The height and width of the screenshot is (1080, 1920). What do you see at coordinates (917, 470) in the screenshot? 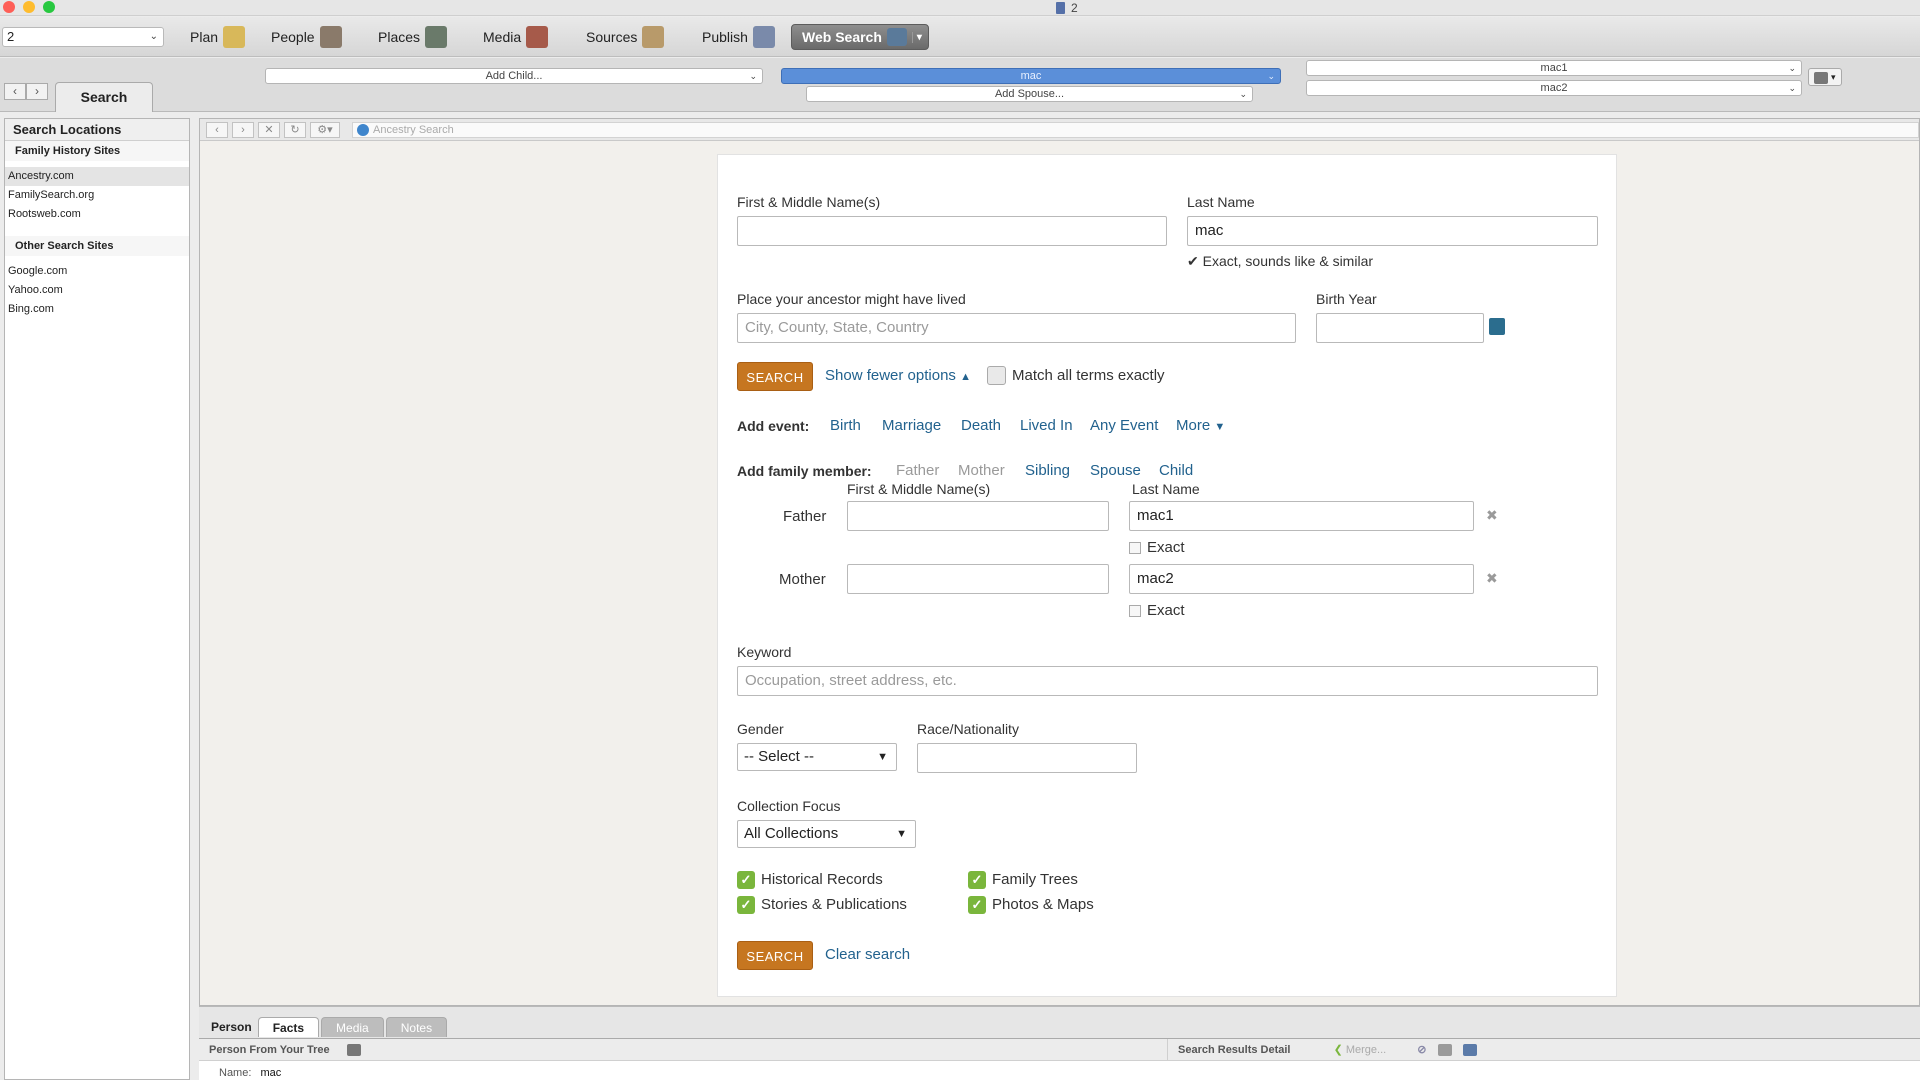
I see `family-father-link: Father` at bounding box center [917, 470].